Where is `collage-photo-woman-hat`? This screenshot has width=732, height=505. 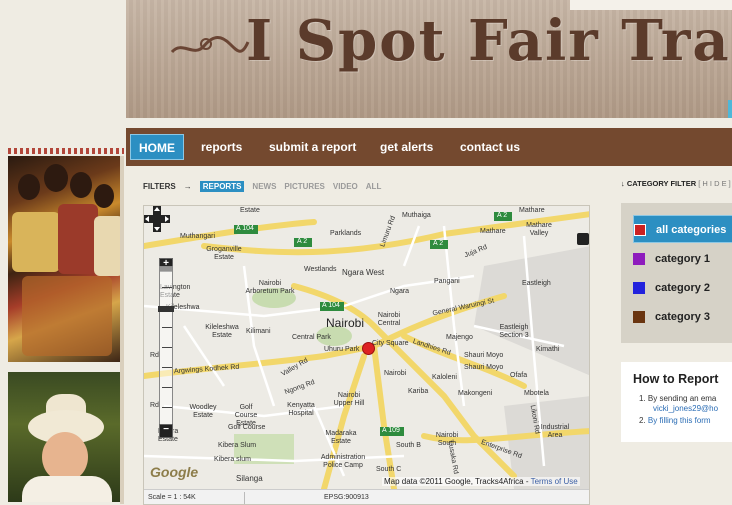 collage-photo-woman-hat is located at coordinates (64, 437).